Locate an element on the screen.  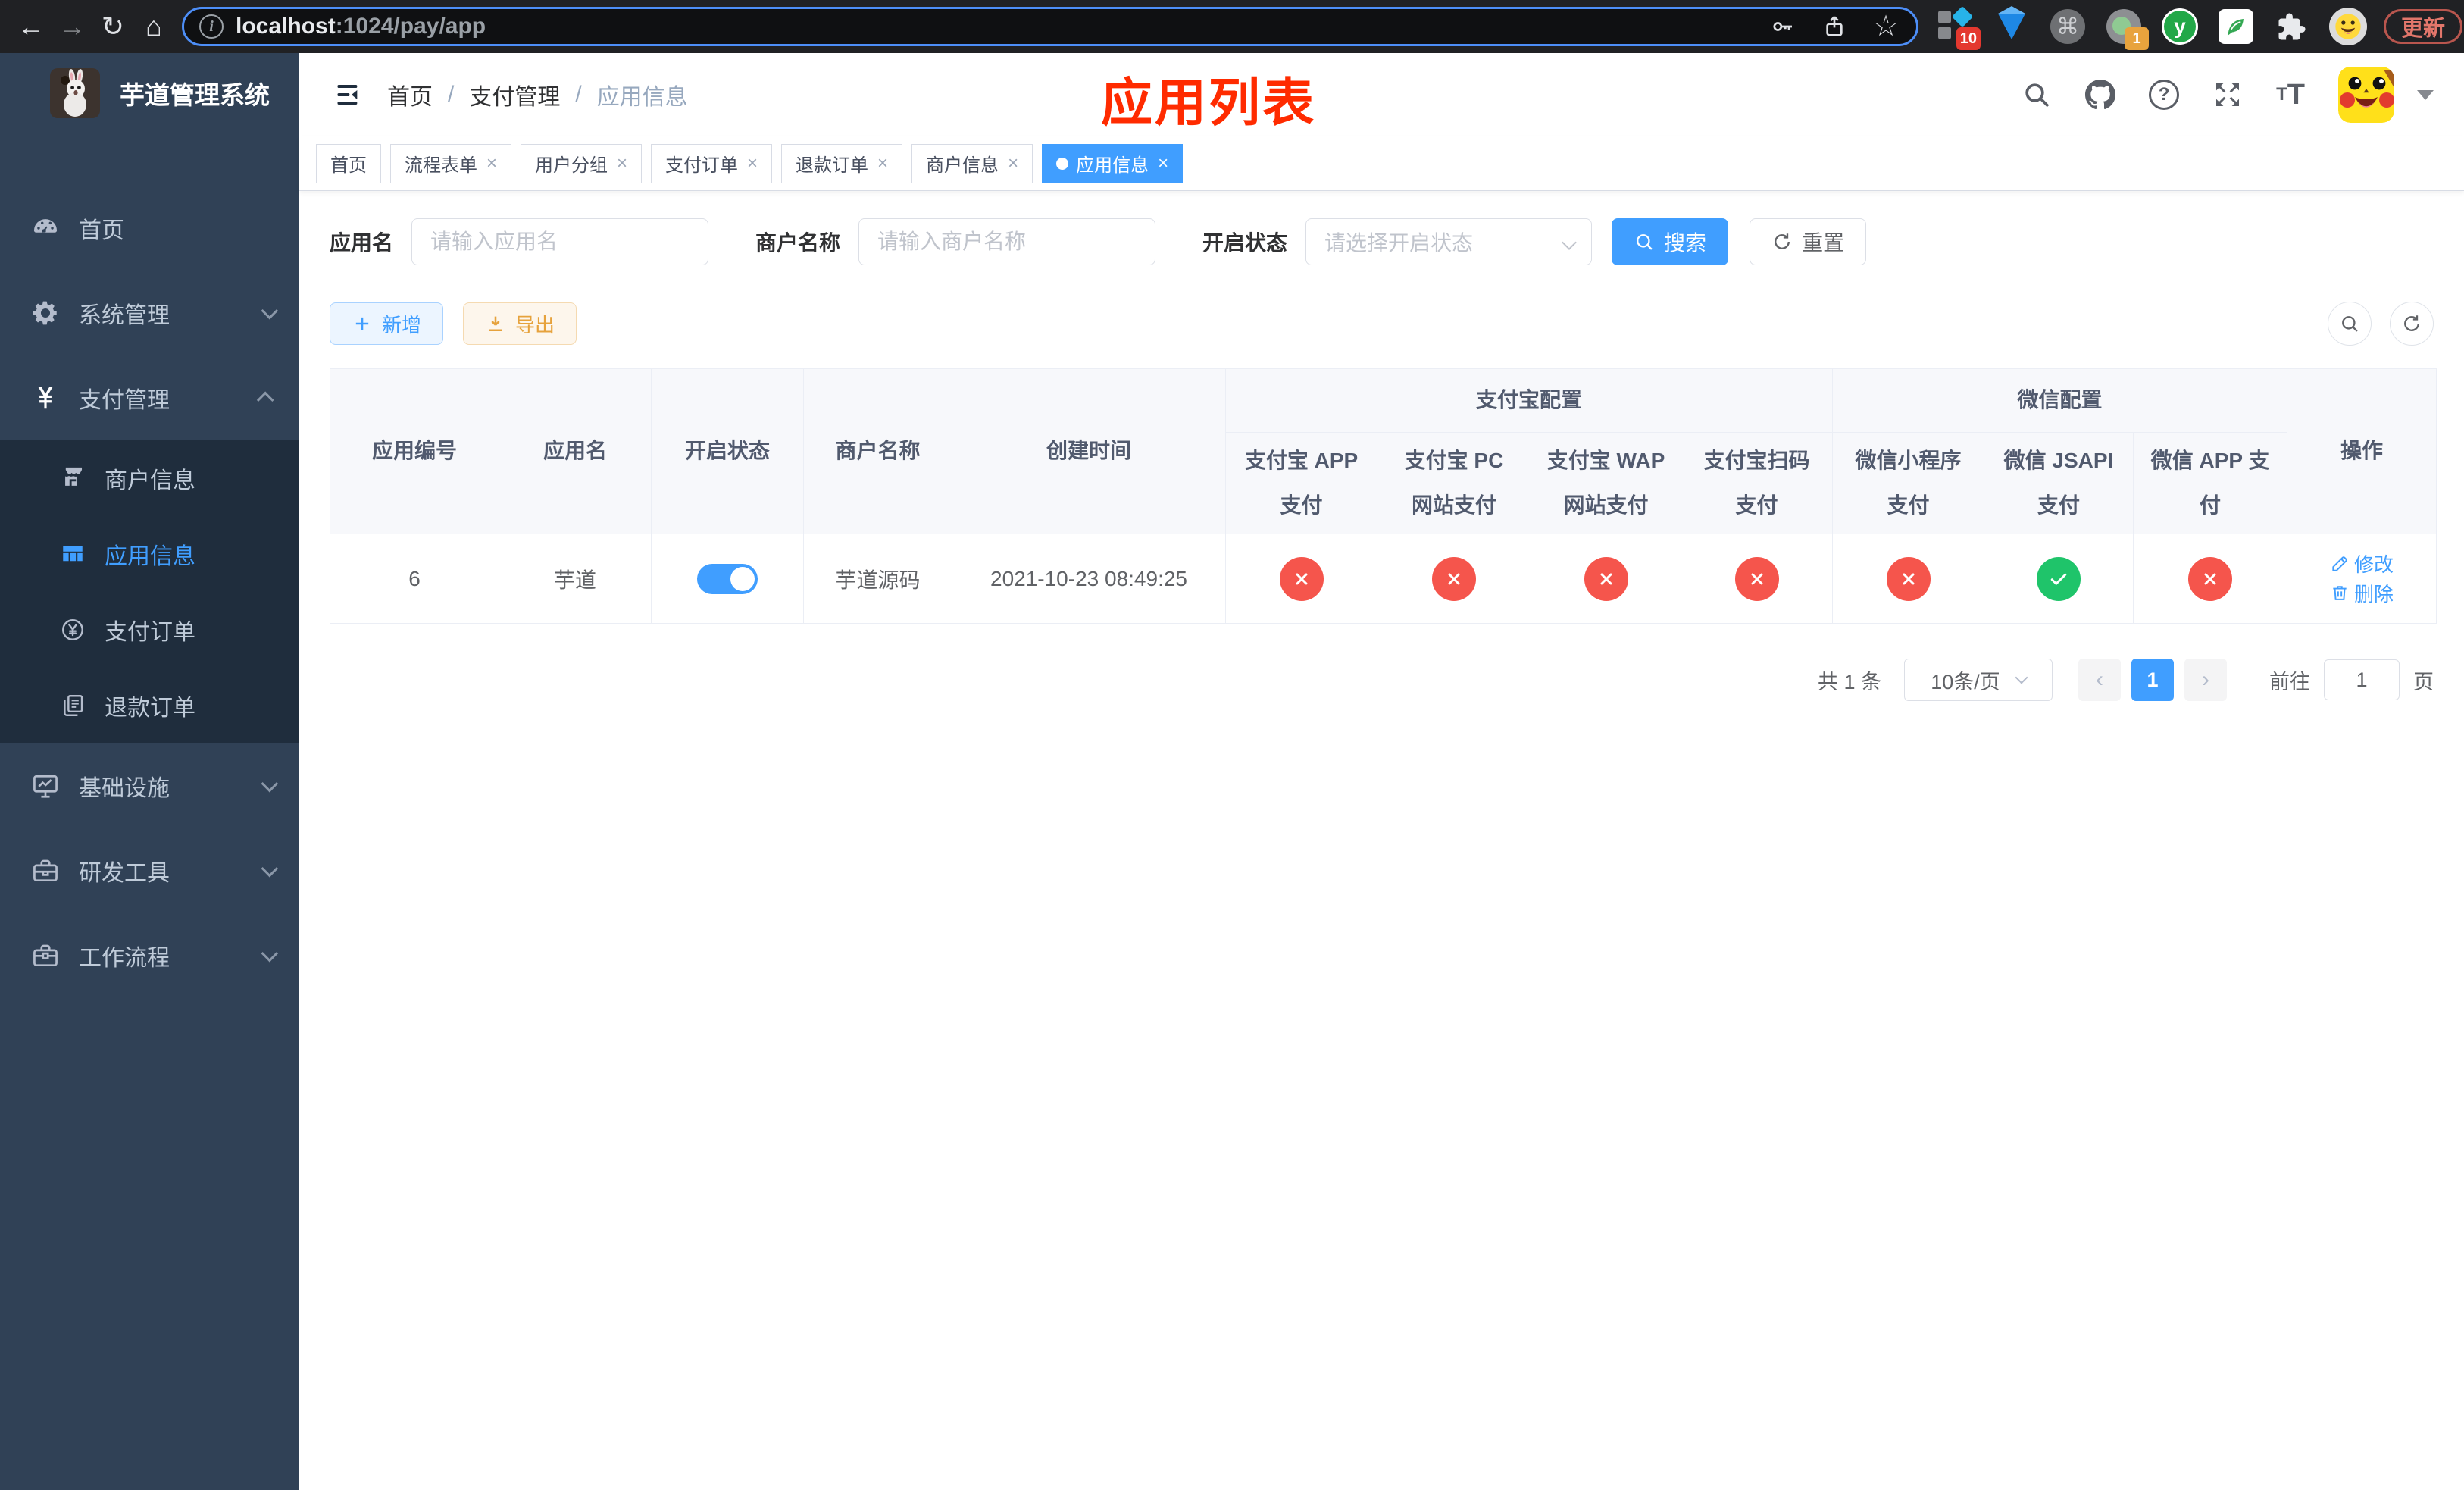
page-size-select: 10条/页 is located at coordinates (1978, 680).